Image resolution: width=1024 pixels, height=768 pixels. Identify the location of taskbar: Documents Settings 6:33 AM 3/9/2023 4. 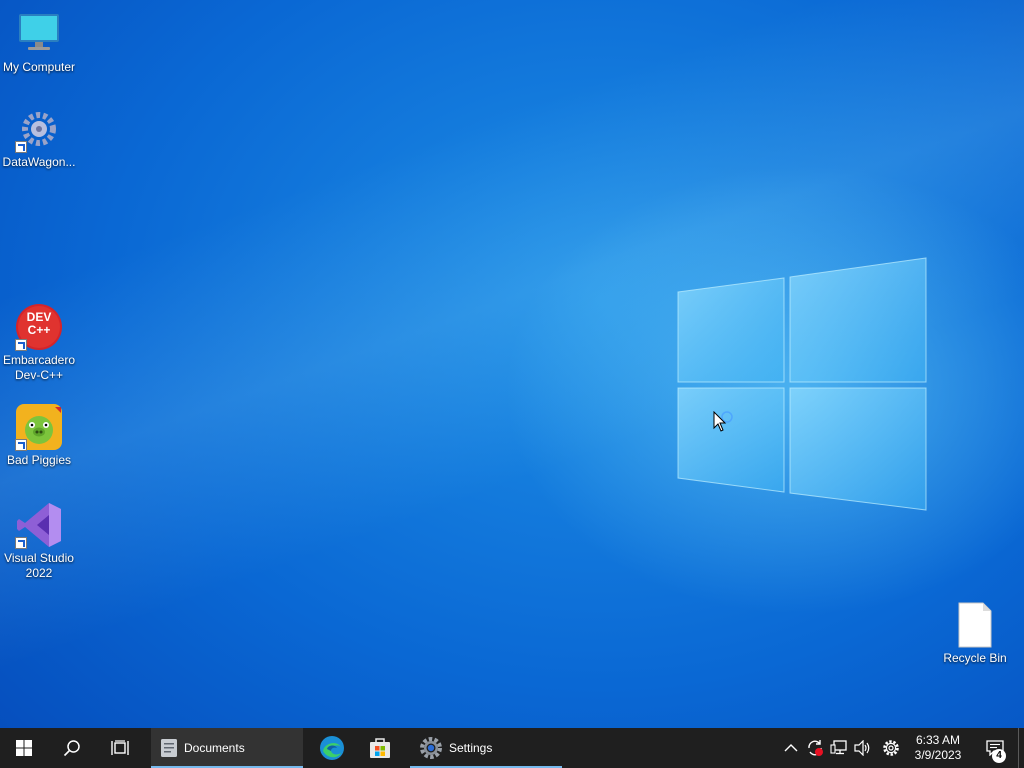
(512, 748).